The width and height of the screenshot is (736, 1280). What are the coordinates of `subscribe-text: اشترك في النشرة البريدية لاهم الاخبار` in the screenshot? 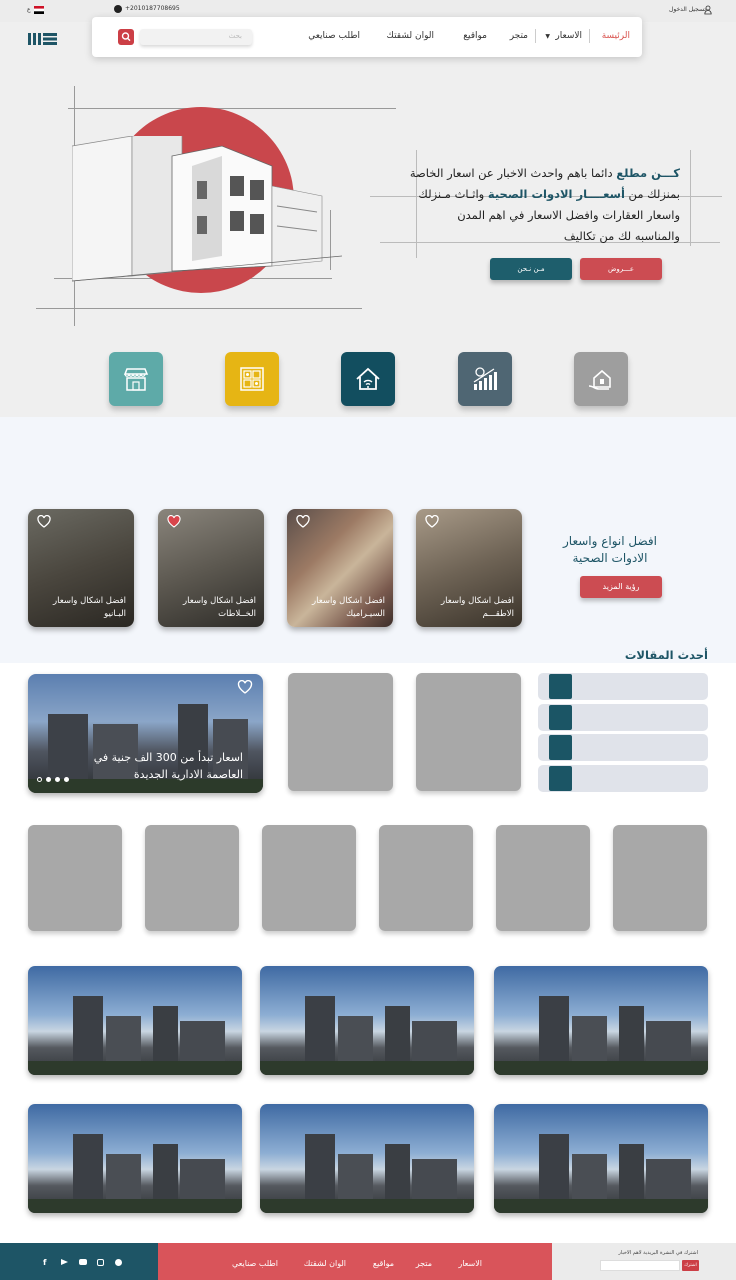 It's located at (658, 1253).